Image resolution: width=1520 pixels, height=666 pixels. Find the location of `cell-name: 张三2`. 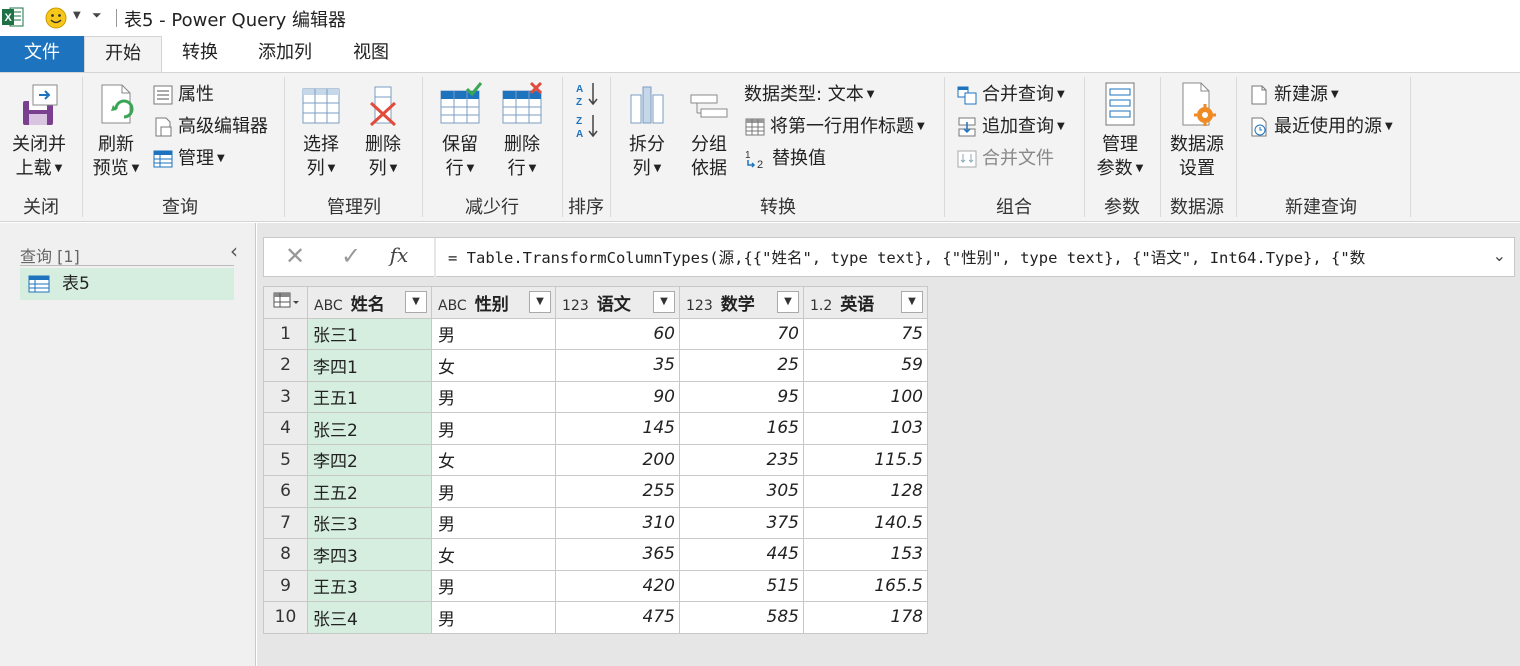

cell-name: 张三2 is located at coordinates (369, 428).